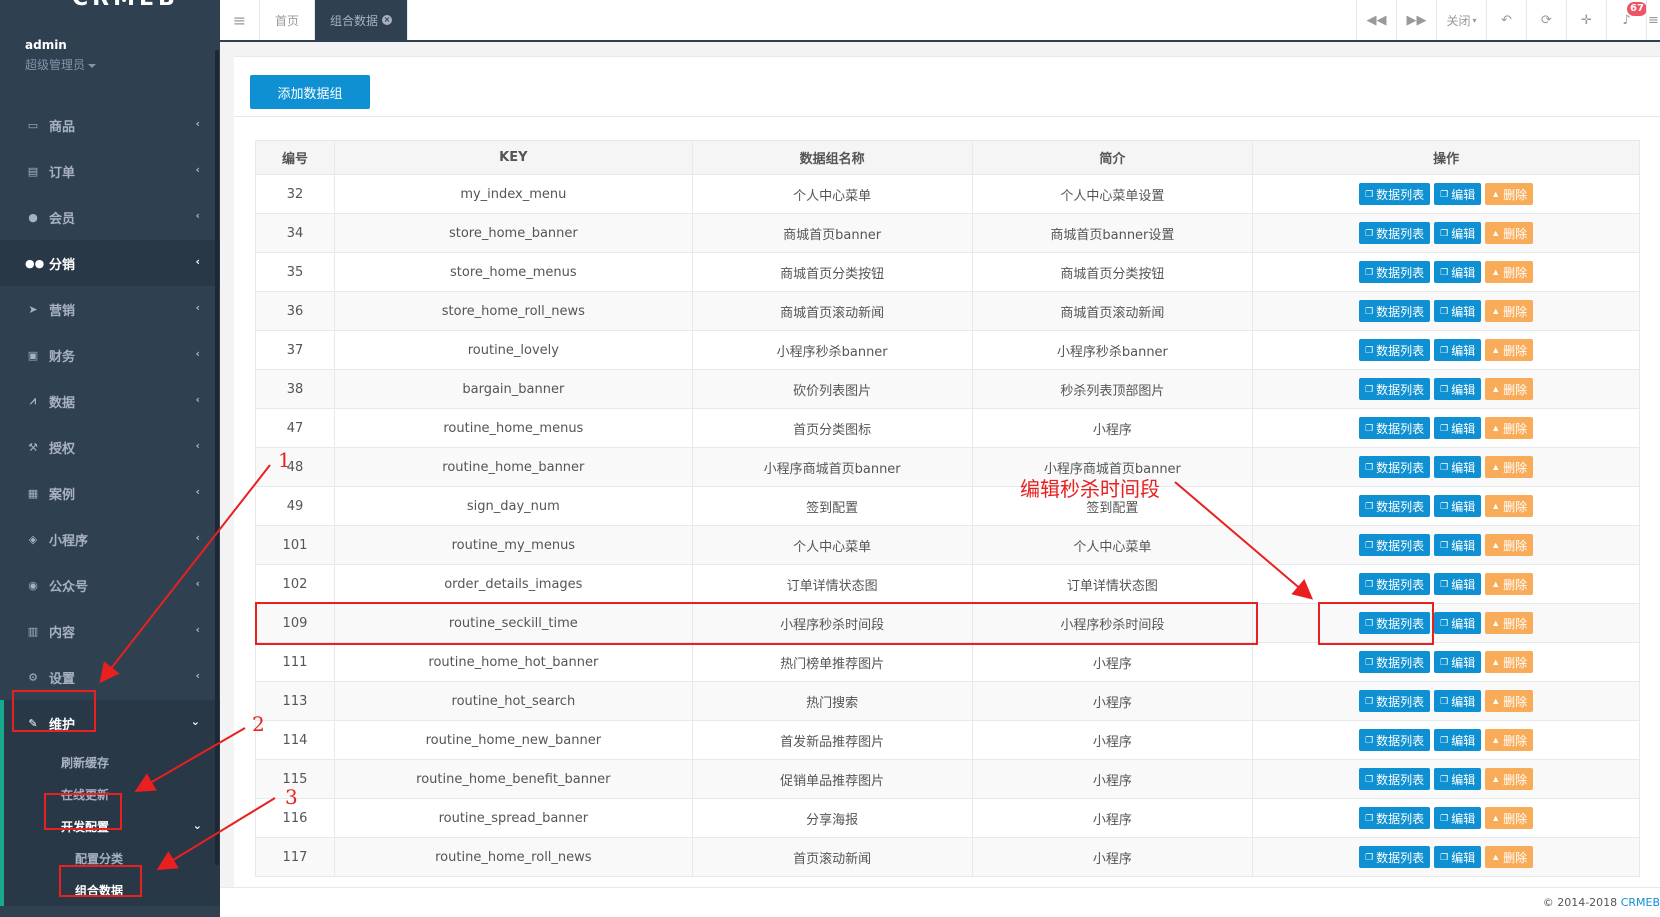  Describe the element at coordinates (1461, 20) in the screenshot. I see `close-tabs-dropdown: 关闭 ▾` at that location.